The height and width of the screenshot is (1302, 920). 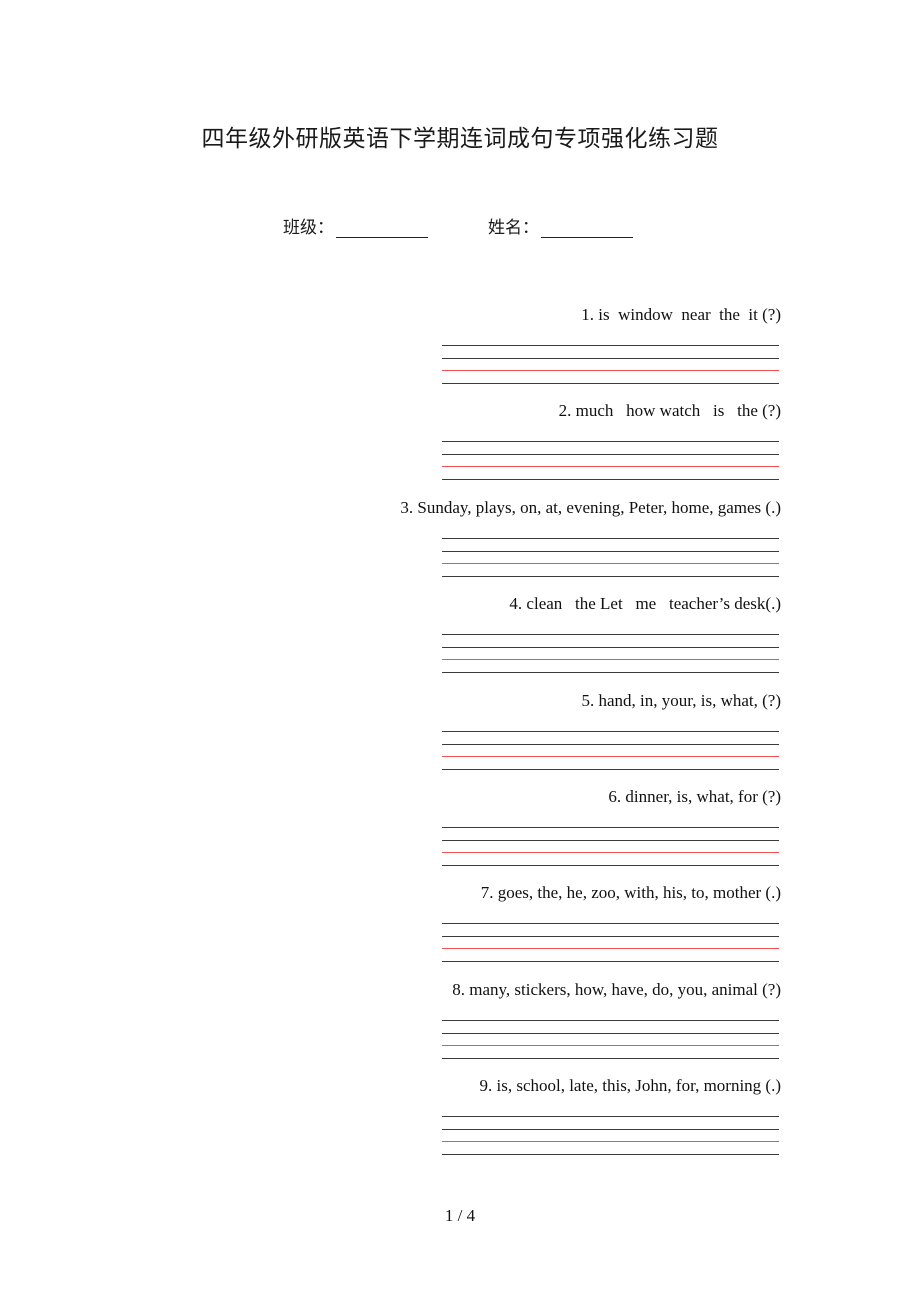 I want to click on question-text: 2. much how watch is the (?), so click(x=669, y=411).